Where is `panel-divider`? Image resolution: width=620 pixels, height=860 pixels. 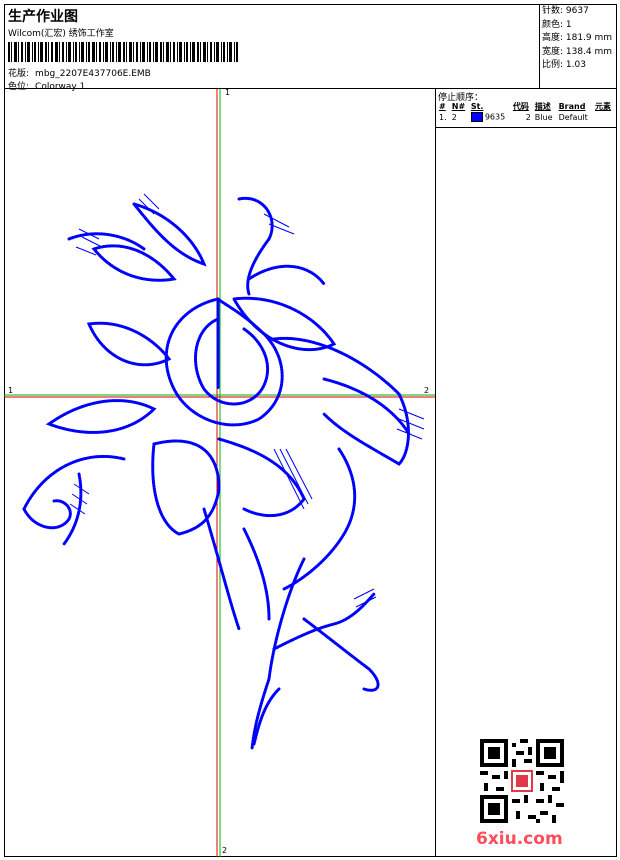
panel-divider is located at coordinates (526, 127).